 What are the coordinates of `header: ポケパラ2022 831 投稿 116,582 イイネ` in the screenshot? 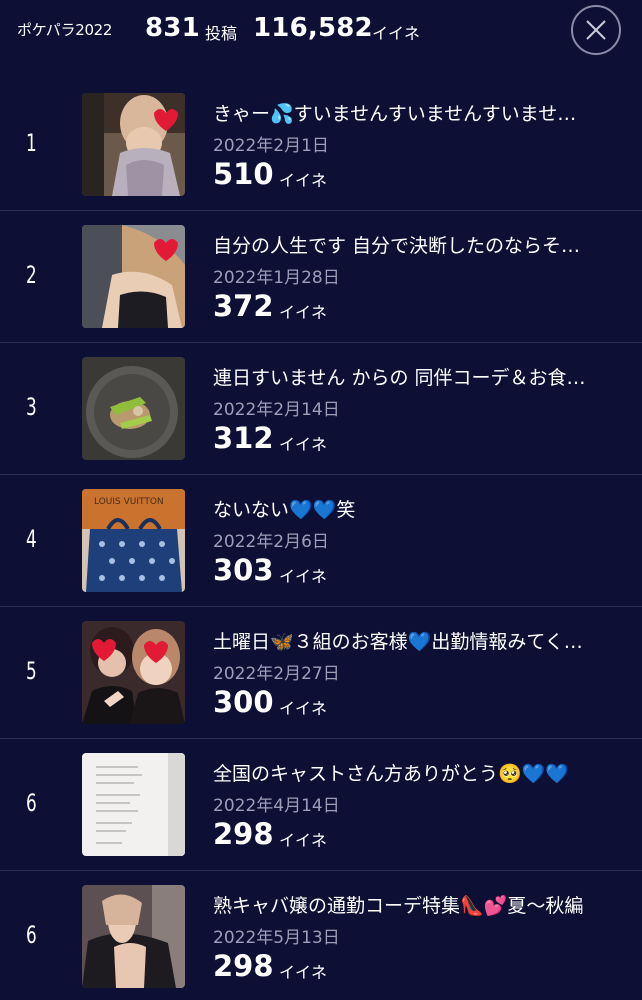 It's located at (321, 33).